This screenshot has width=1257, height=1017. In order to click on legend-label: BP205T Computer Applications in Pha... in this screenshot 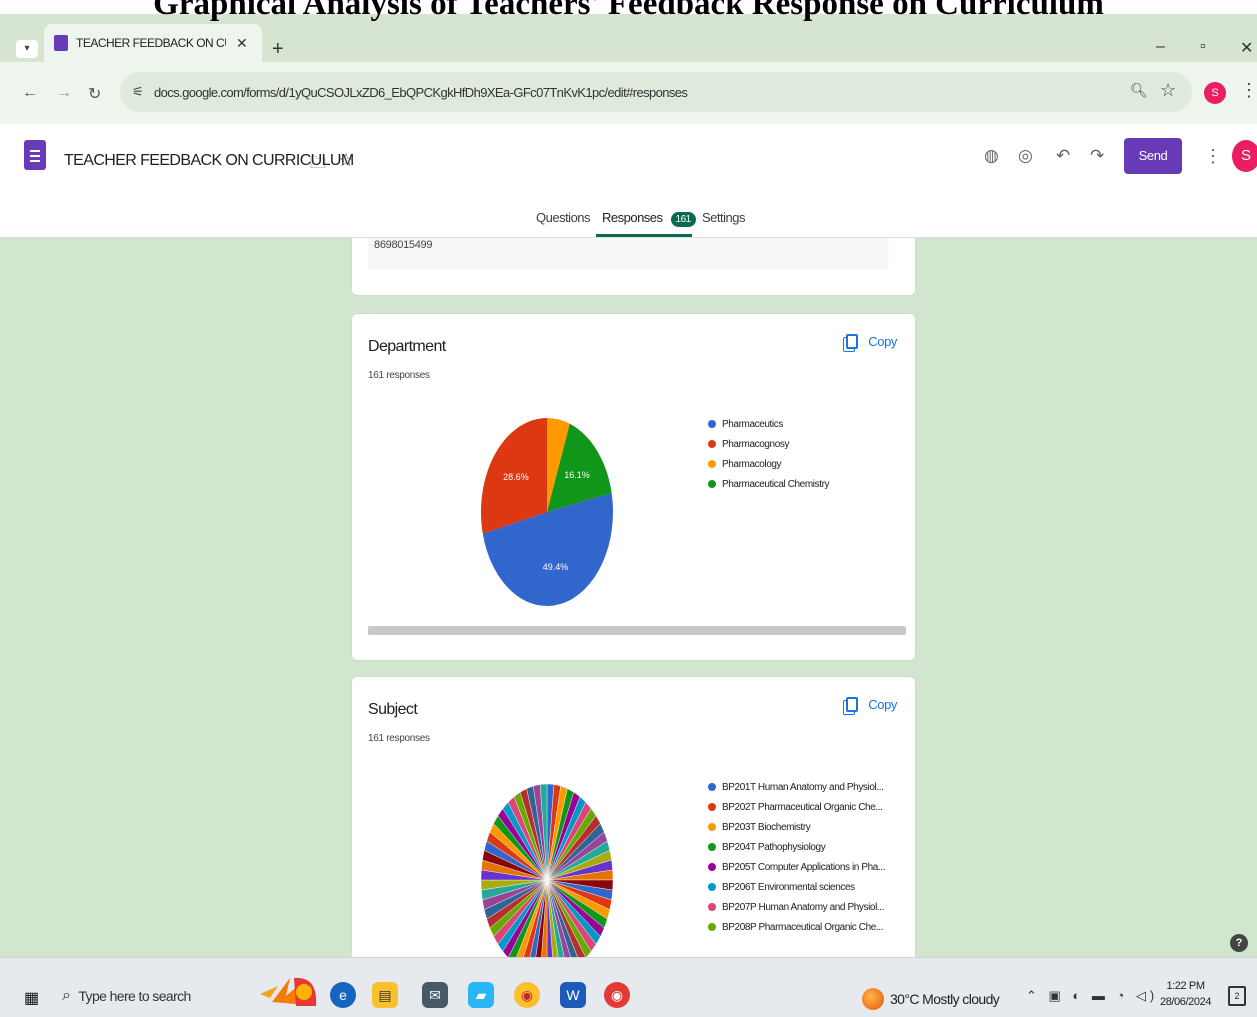, I will do `click(804, 867)`.